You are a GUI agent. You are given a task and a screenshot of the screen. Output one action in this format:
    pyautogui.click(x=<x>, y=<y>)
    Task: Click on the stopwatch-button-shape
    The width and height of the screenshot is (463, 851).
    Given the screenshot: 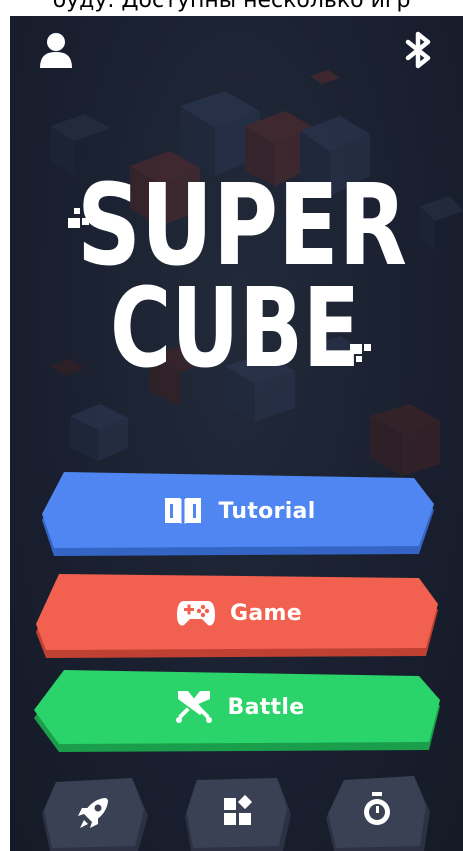 What is the action you would take?
    pyautogui.click(x=378, y=813)
    